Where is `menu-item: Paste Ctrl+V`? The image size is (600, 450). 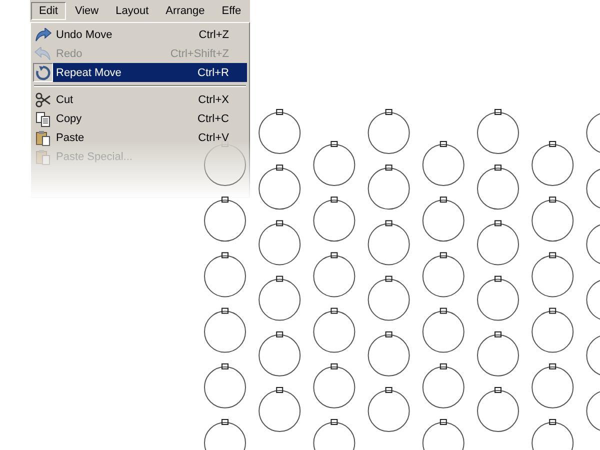
menu-item: Paste Ctrl+V is located at coordinates (140, 137).